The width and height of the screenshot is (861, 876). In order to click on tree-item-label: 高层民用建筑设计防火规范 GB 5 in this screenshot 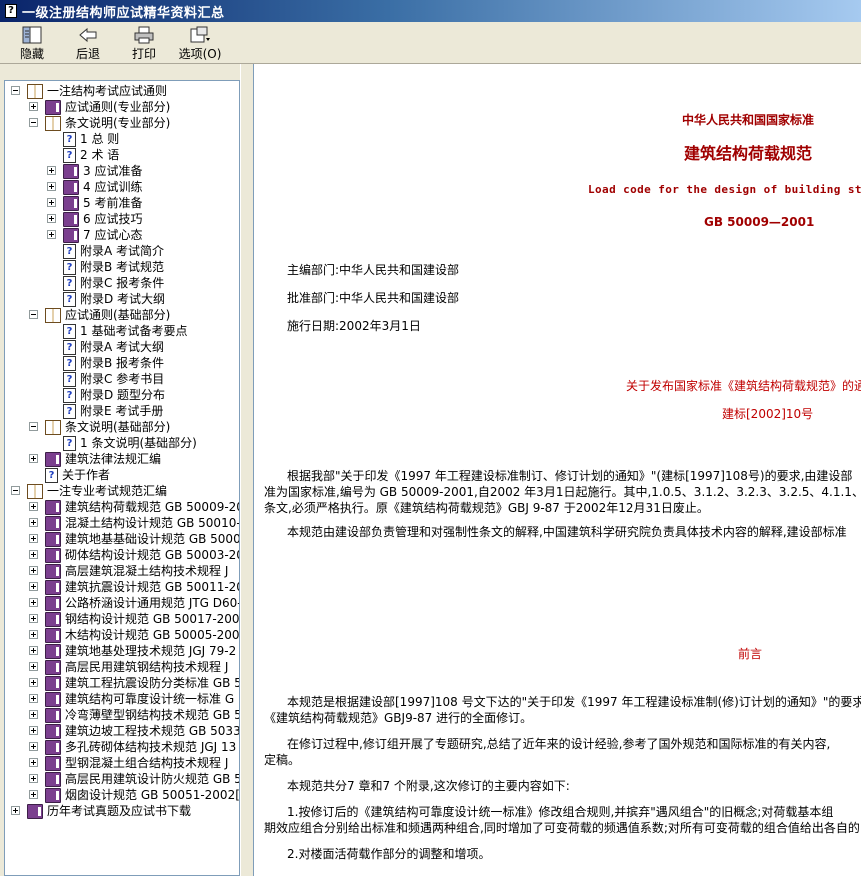, I will do `click(152, 779)`.